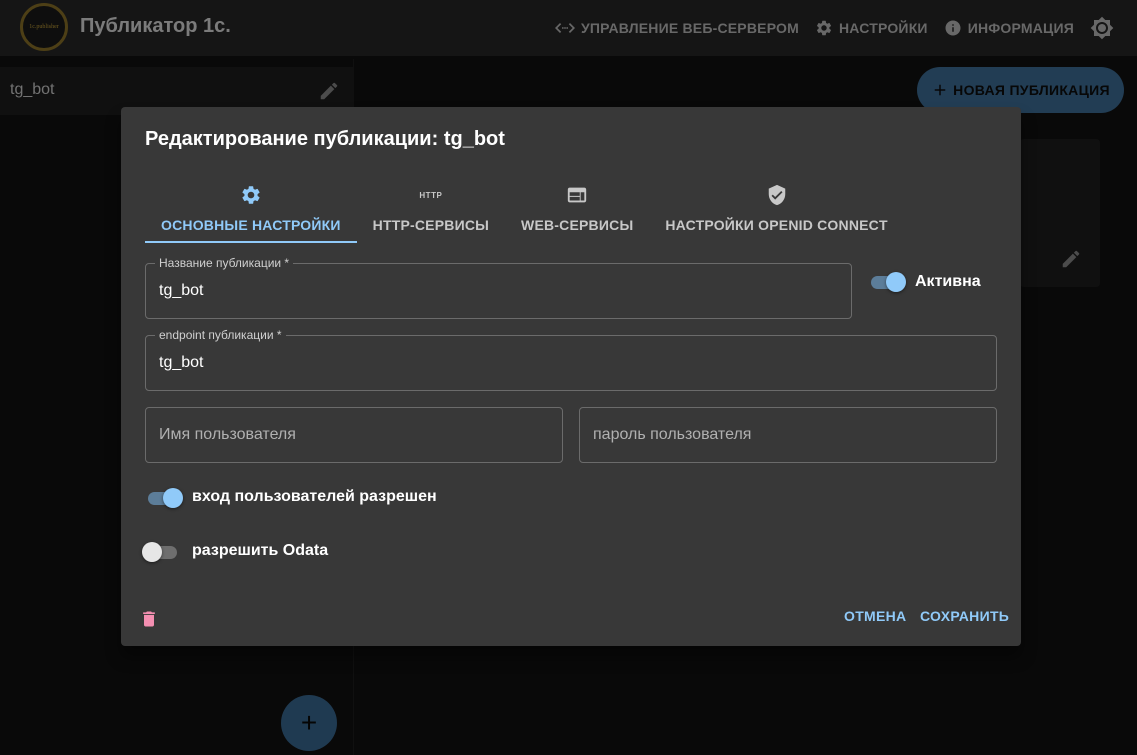 The height and width of the screenshot is (755, 1137). I want to click on odata-switch, so click(161, 552).